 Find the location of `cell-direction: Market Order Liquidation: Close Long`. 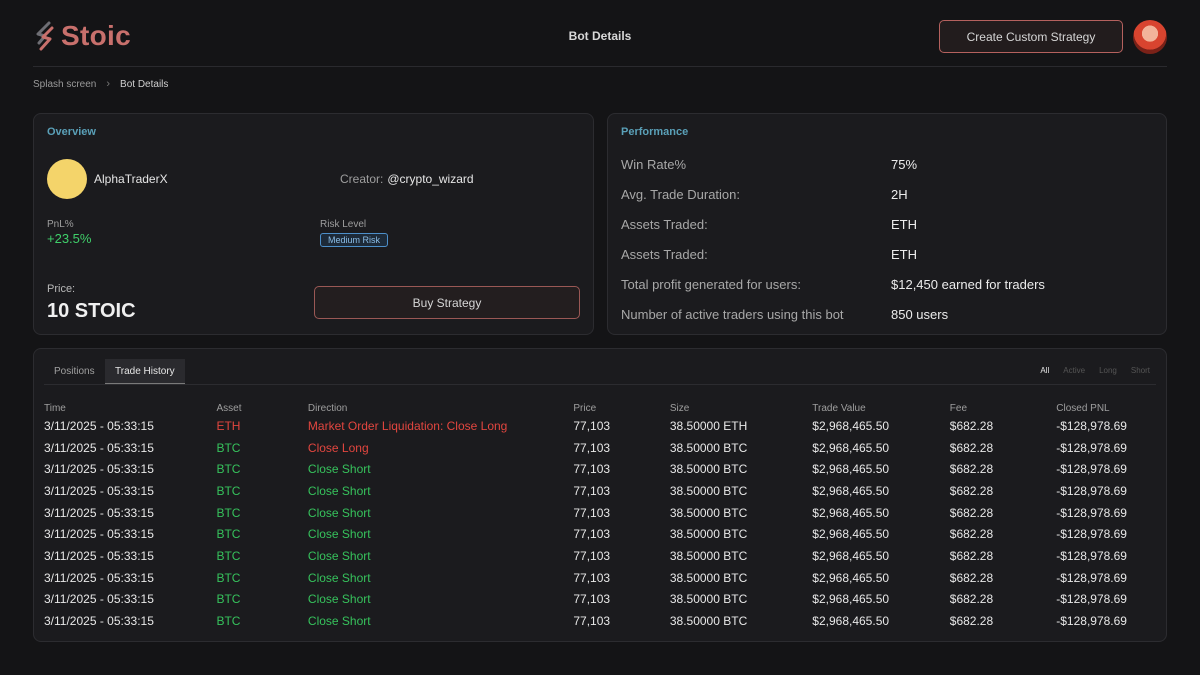

cell-direction: Market Order Liquidation: Close Long is located at coordinates (407, 425).